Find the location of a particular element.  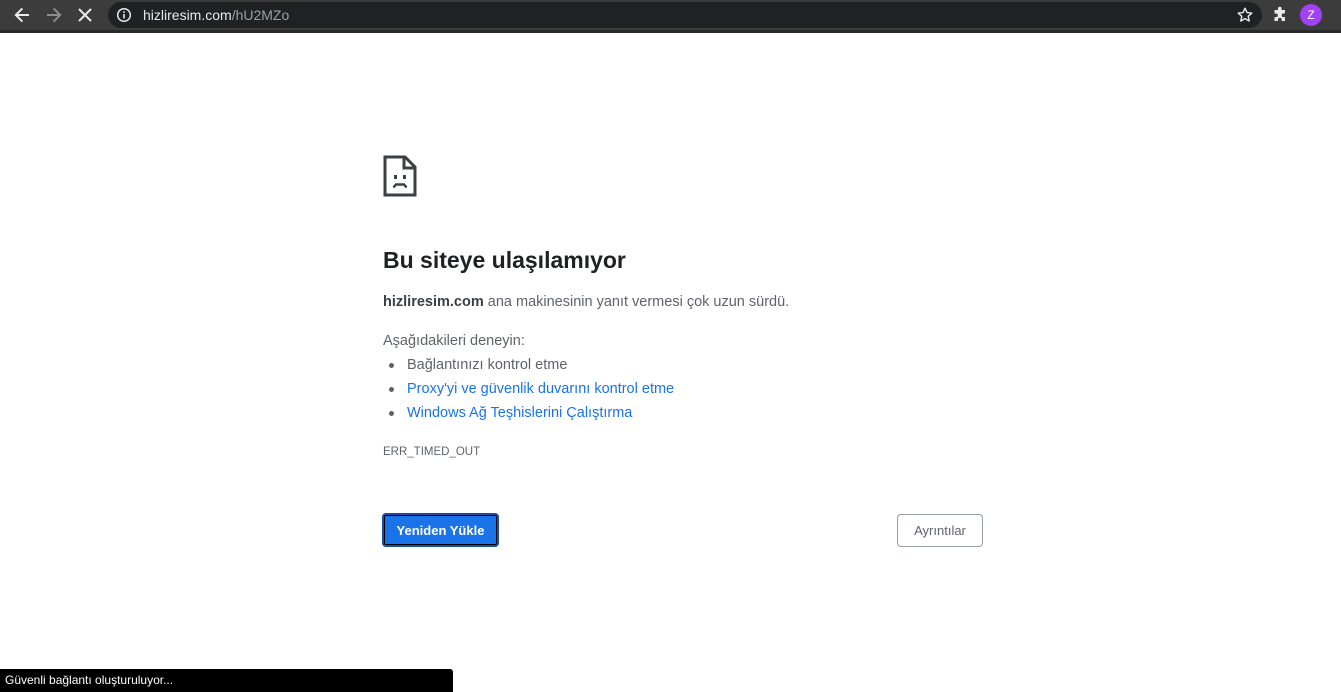

arrow-right-icon is located at coordinates (54, 15).